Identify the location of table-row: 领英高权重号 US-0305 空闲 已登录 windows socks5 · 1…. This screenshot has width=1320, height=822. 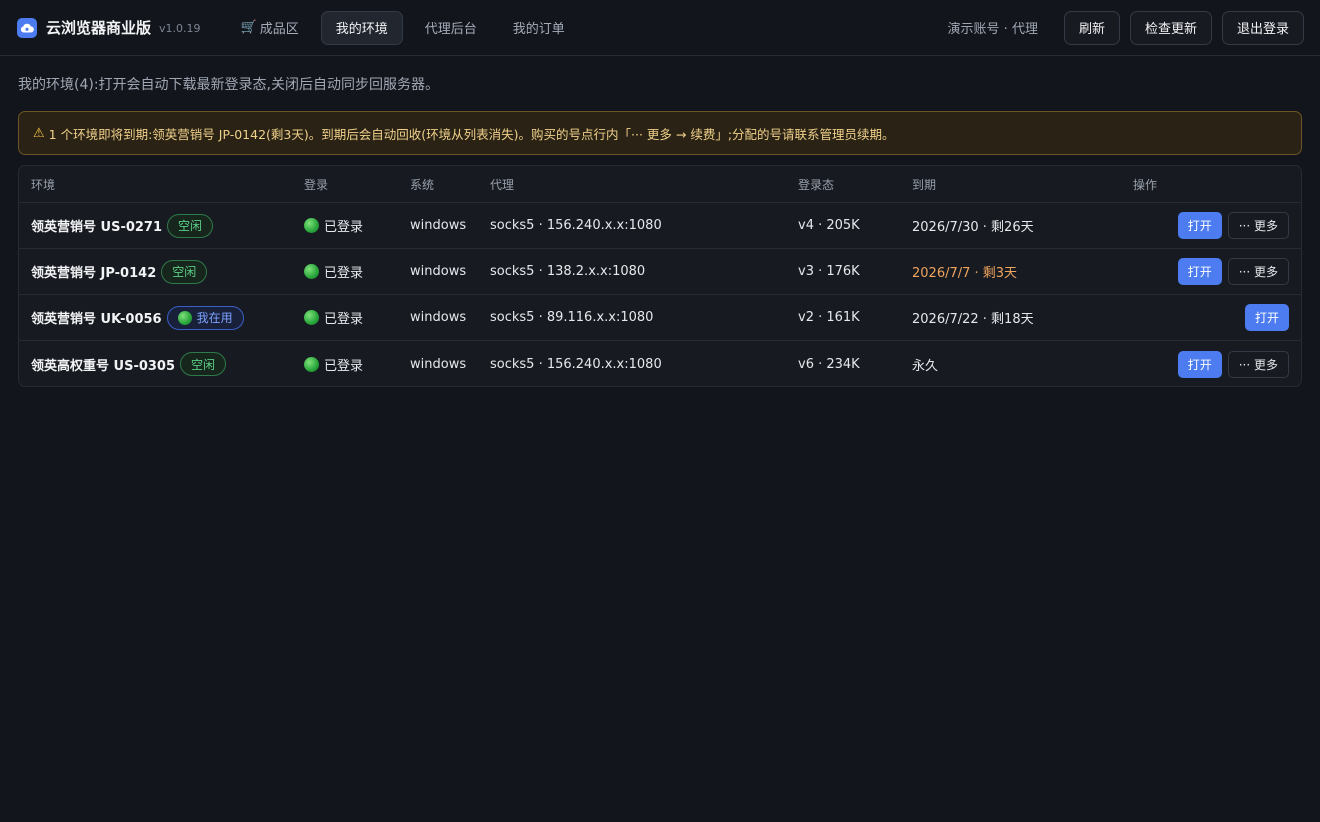
(660, 363).